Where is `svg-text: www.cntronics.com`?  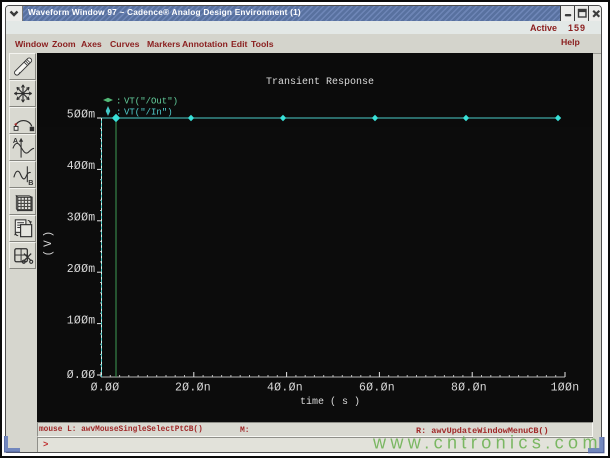
svg-text: www.cntronics.com is located at coordinates (487, 443).